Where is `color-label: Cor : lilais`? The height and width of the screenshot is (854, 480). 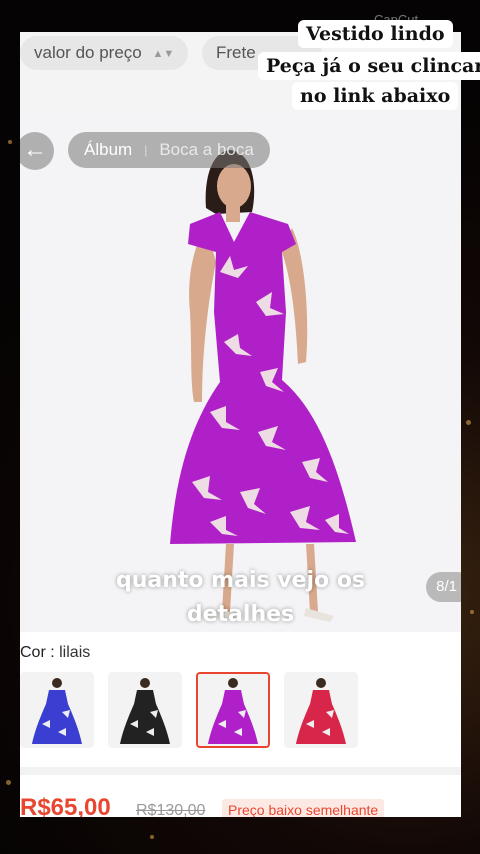
color-label: Cor : lilais is located at coordinates (55, 653).